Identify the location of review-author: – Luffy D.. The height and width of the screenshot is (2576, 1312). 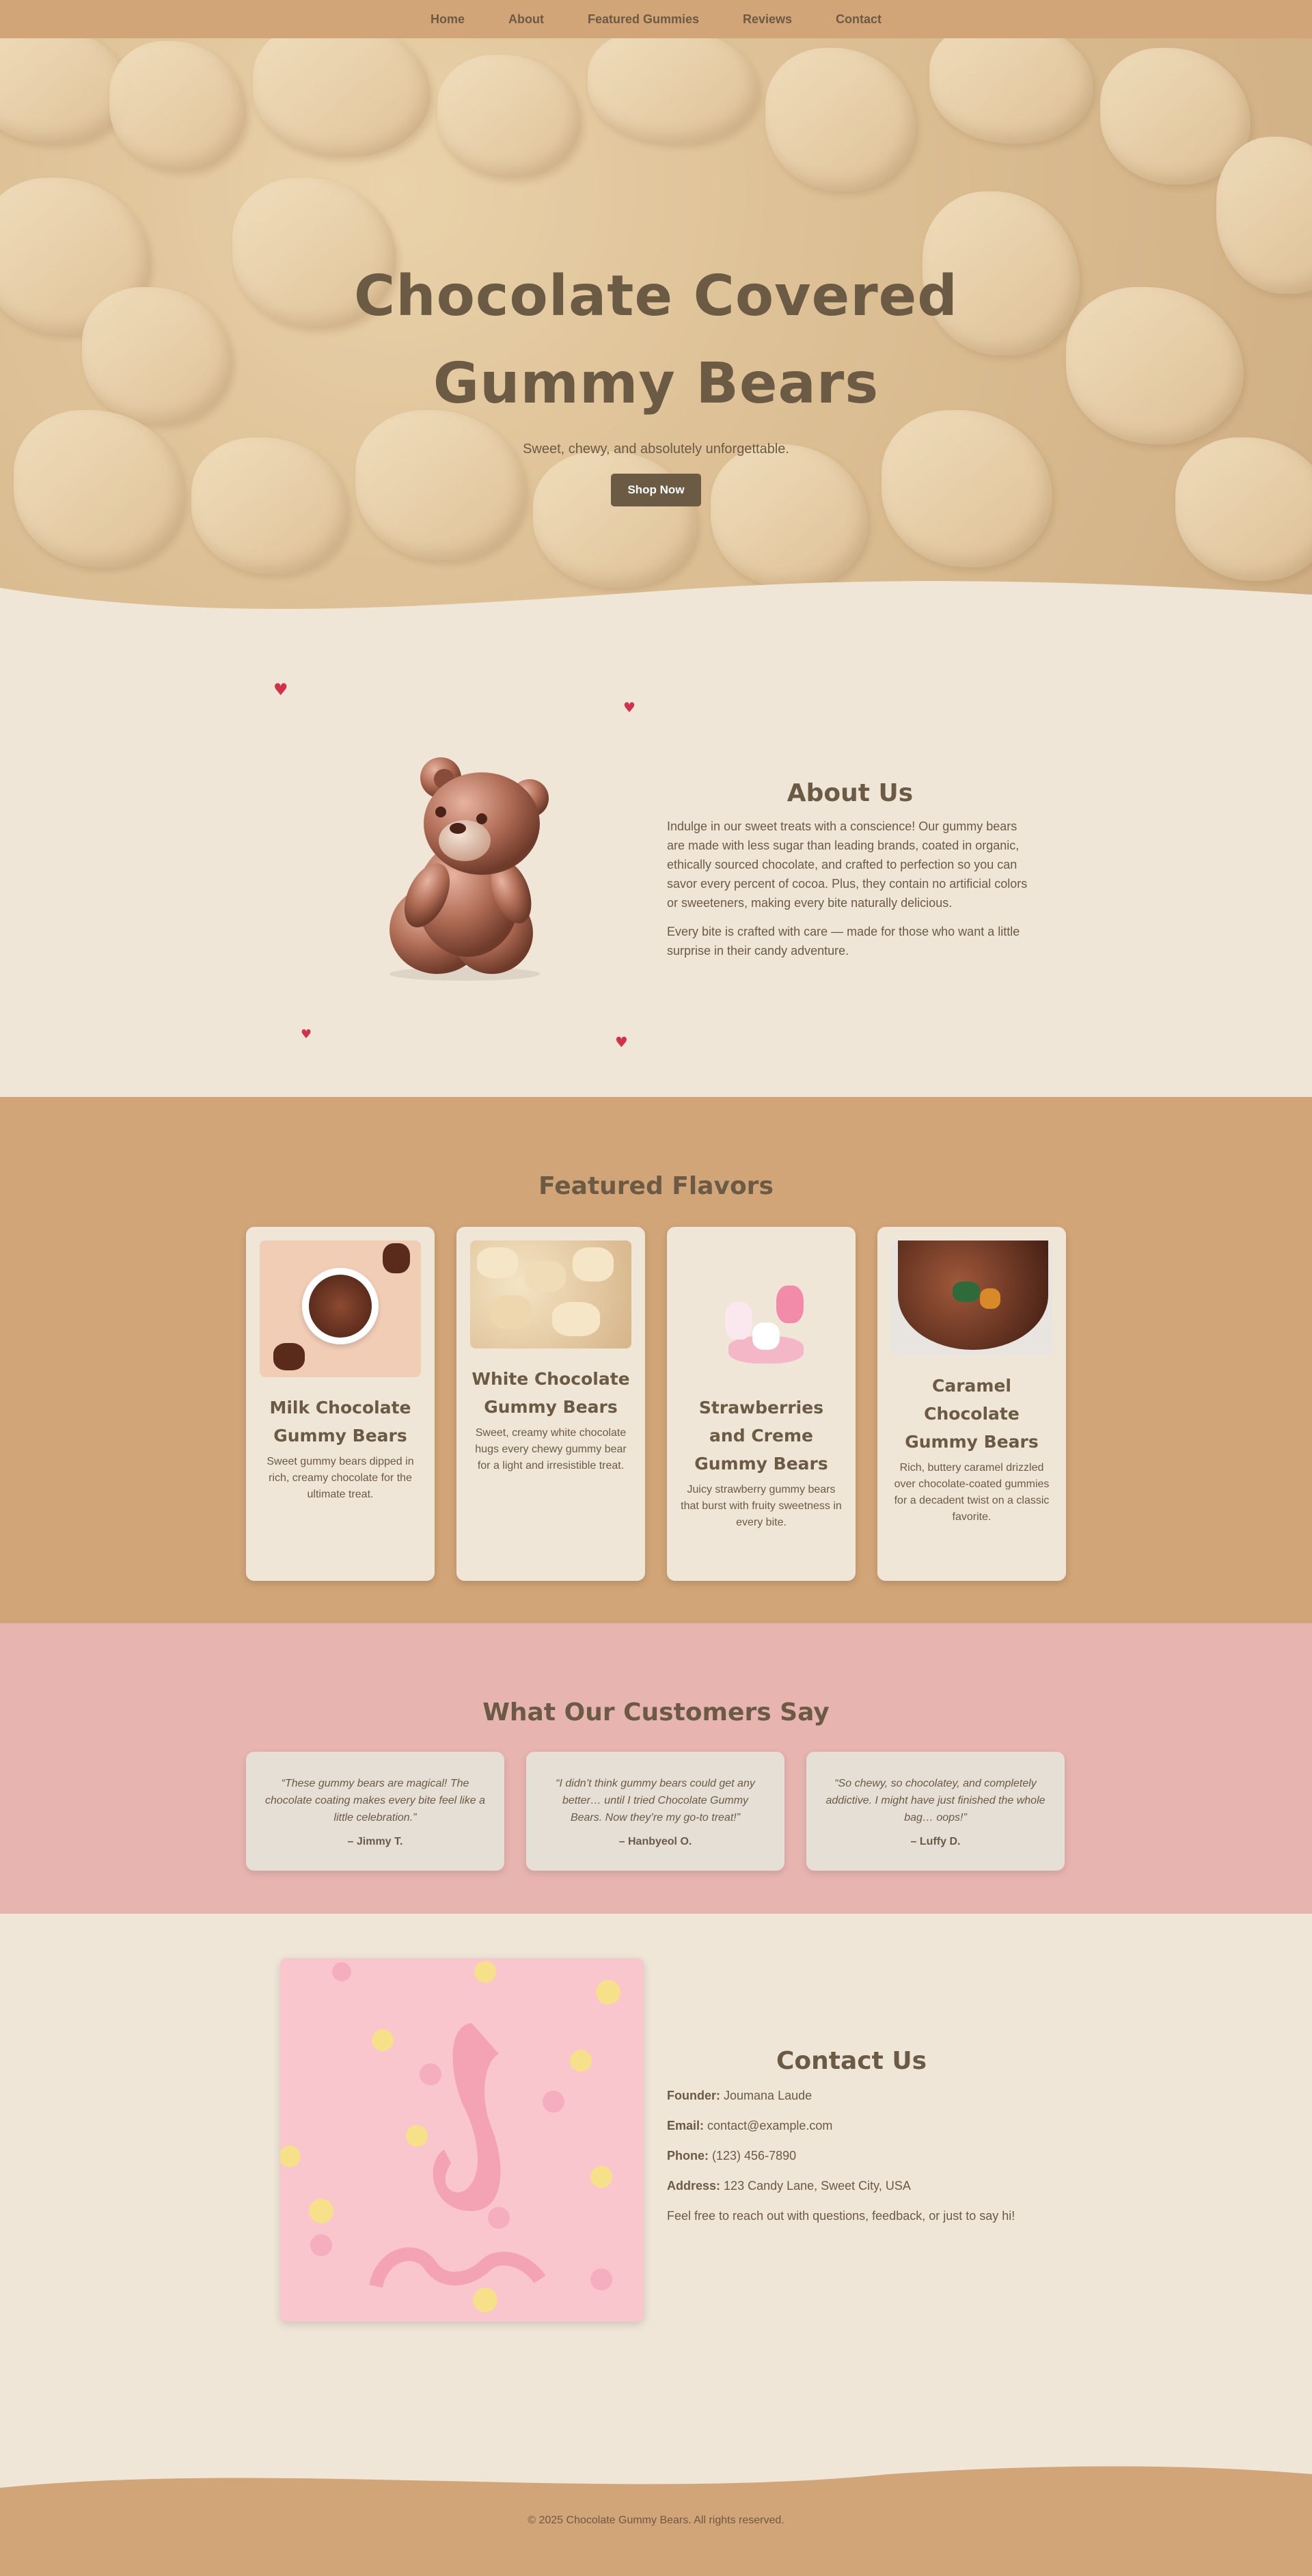
(935, 1842).